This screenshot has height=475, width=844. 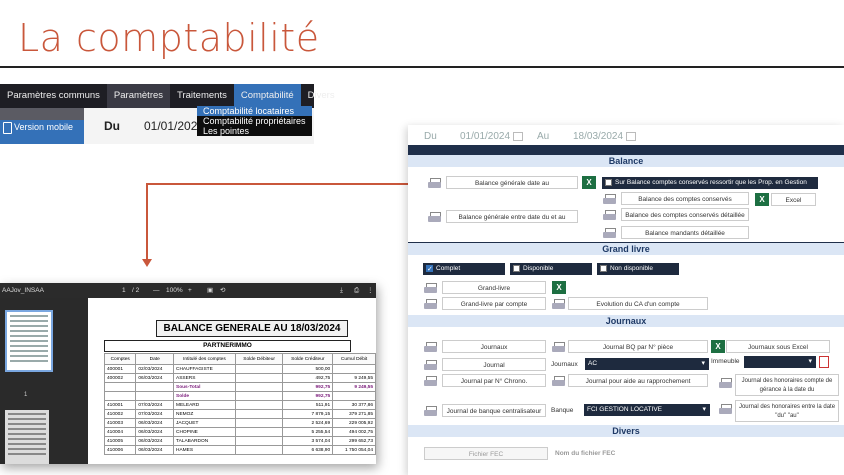 I want to click on balance-entre-dates-button: Balance générale entre date du et au, so click(x=512, y=216).